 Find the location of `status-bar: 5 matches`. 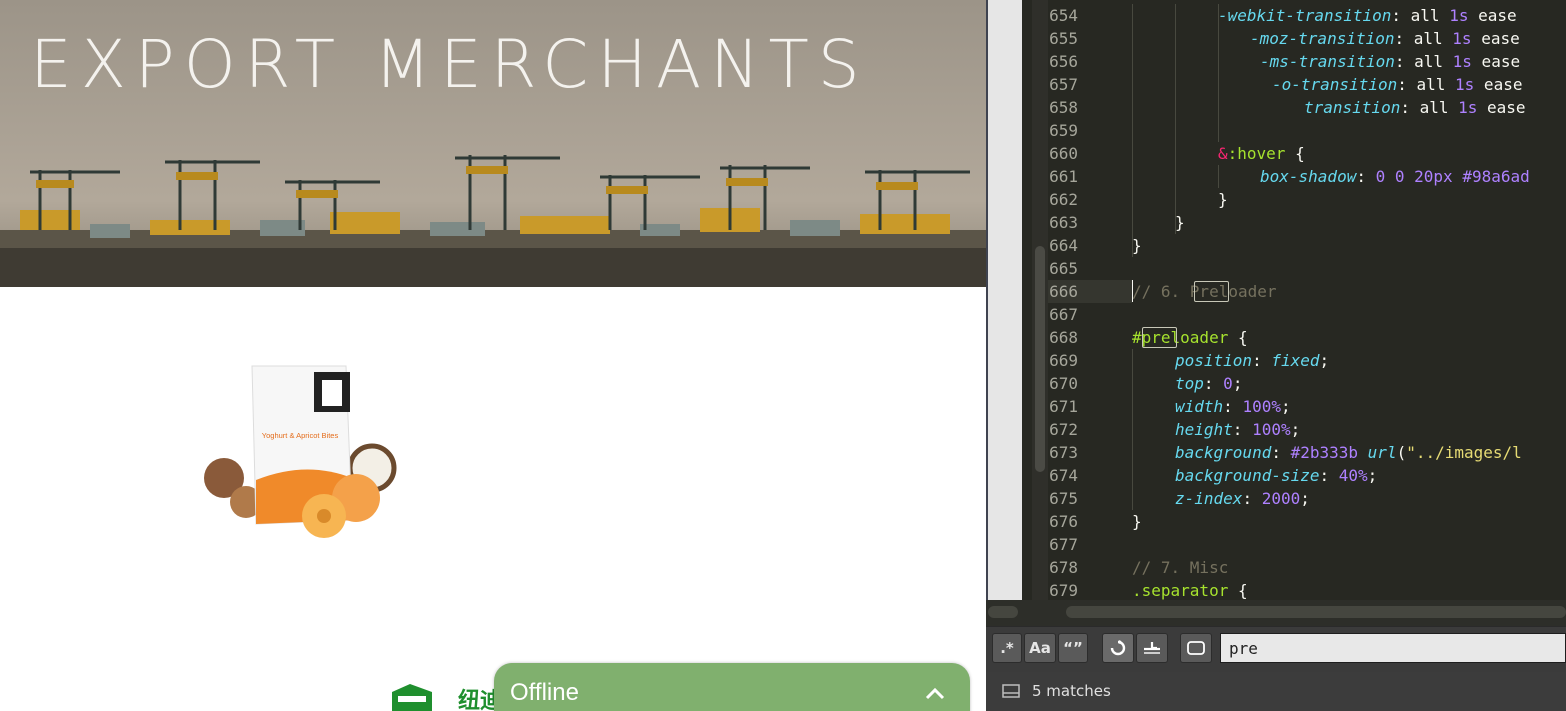

status-bar: 5 matches is located at coordinates (1276, 691).